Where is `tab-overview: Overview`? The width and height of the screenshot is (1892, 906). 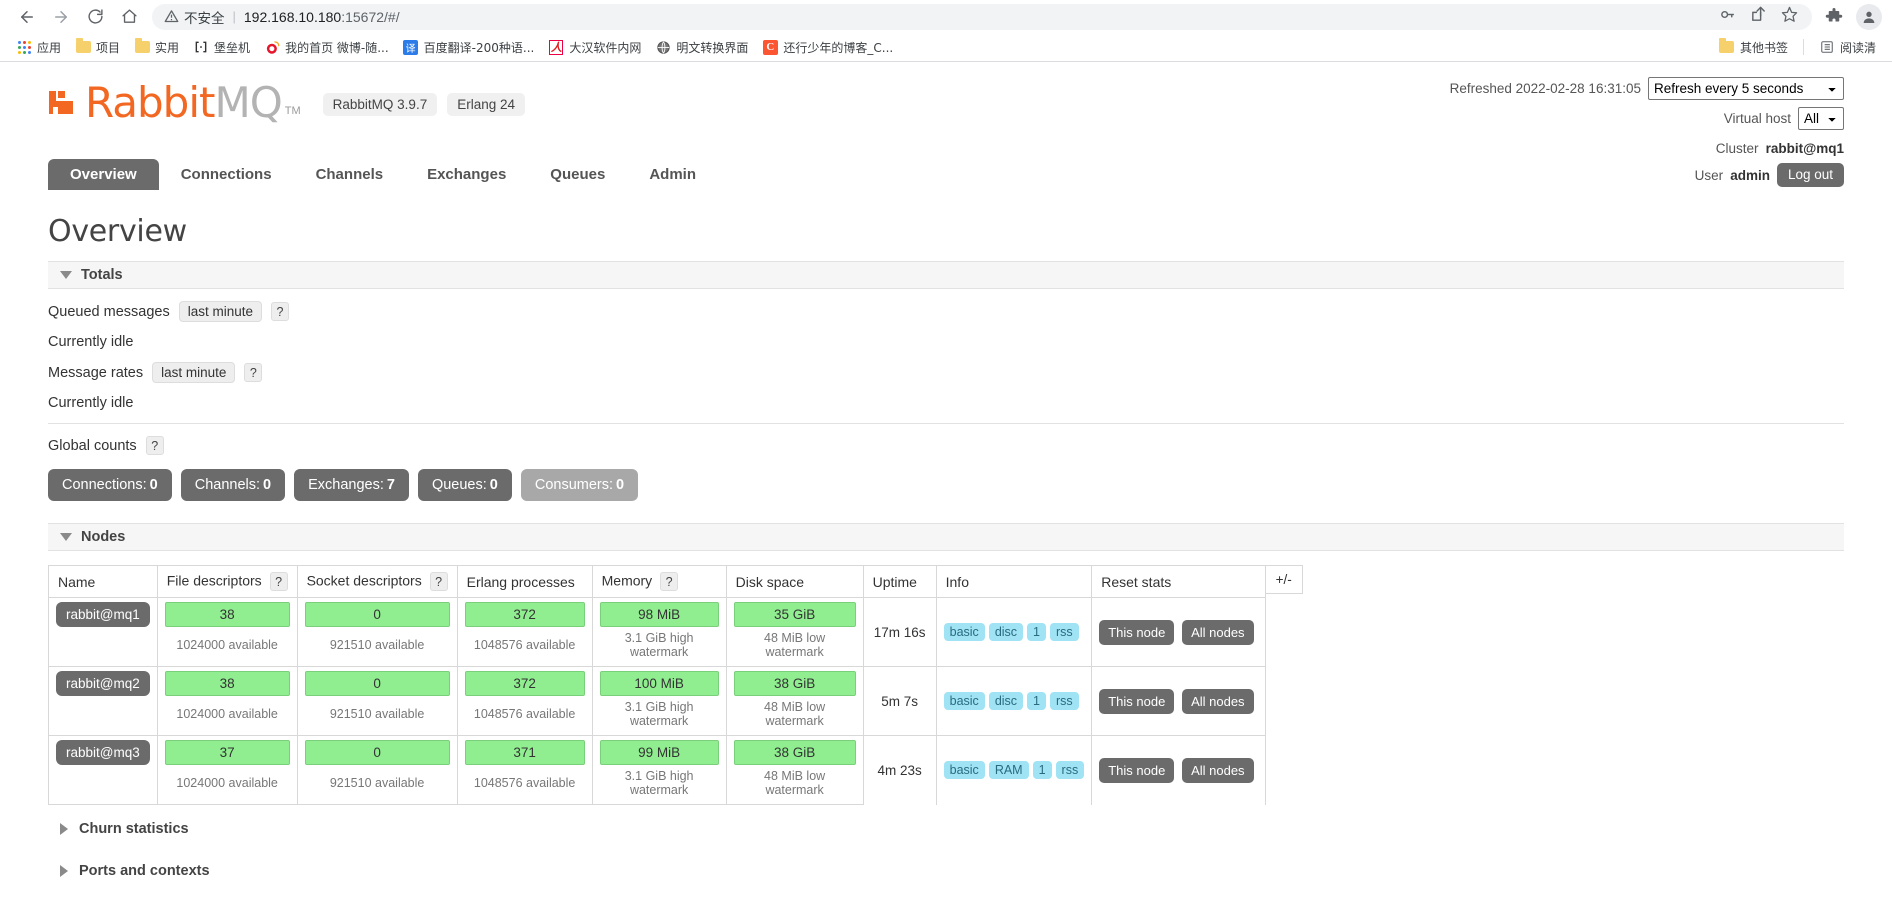 tab-overview: Overview is located at coordinates (103, 174).